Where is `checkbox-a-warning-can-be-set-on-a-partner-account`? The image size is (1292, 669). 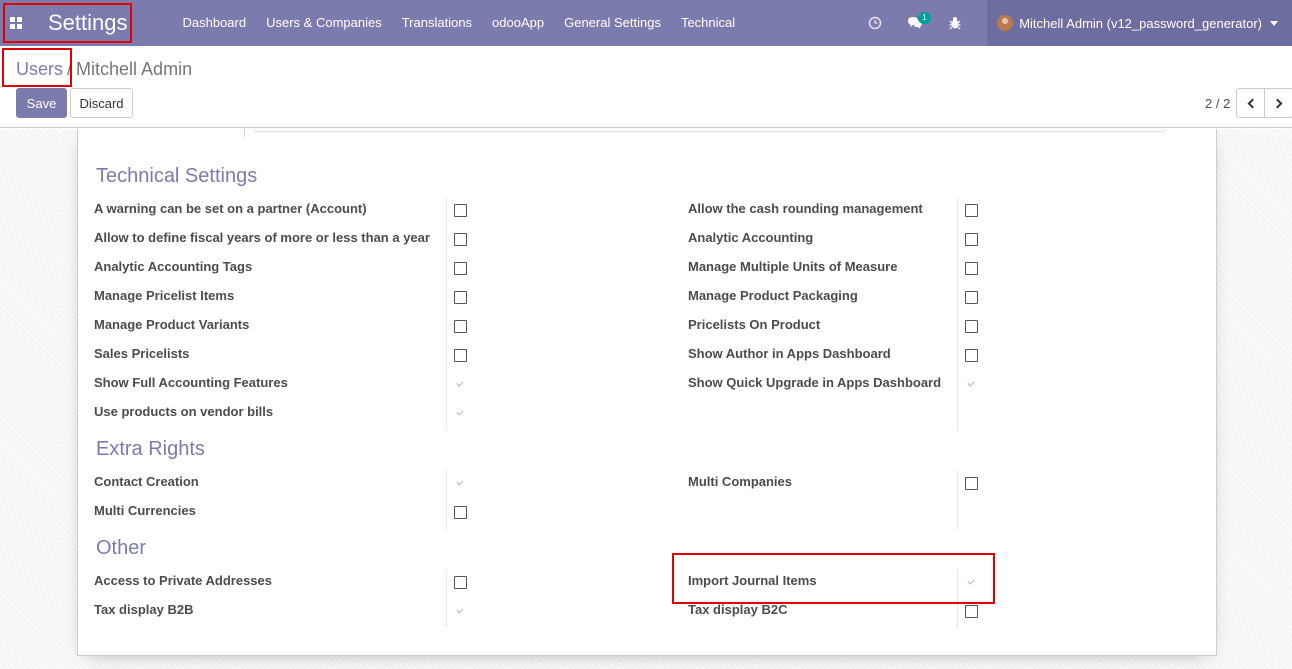 checkbox-a-warning-can-be-set-on-a-partner-account is located at coordinates (460, 210).